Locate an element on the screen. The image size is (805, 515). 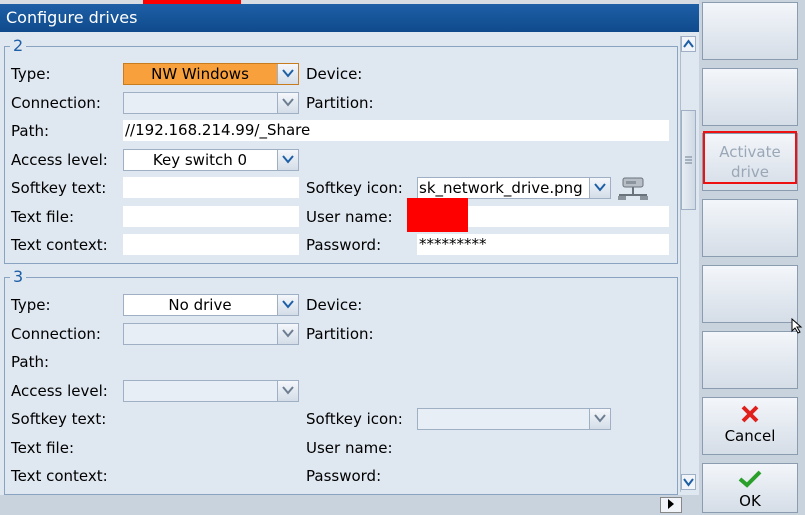
vertical-softkey-bar: Activate drive Cancel OK is located at coordinates (752, 257).